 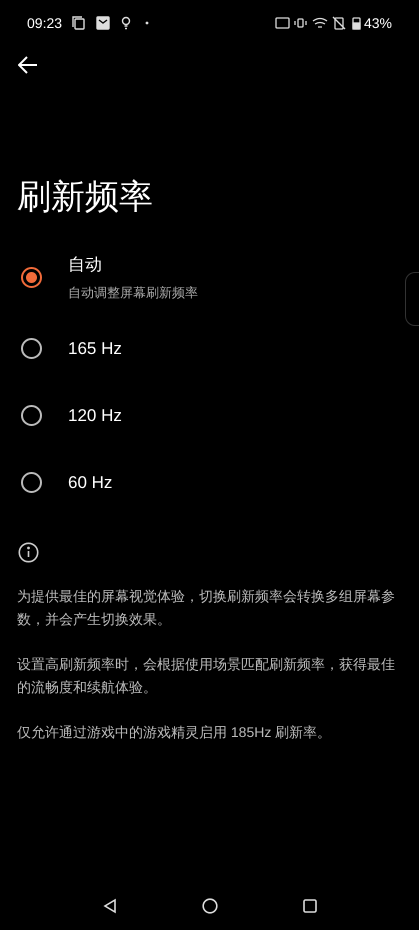 I want to click on recents-square-icon, so click(x=309, y=906).